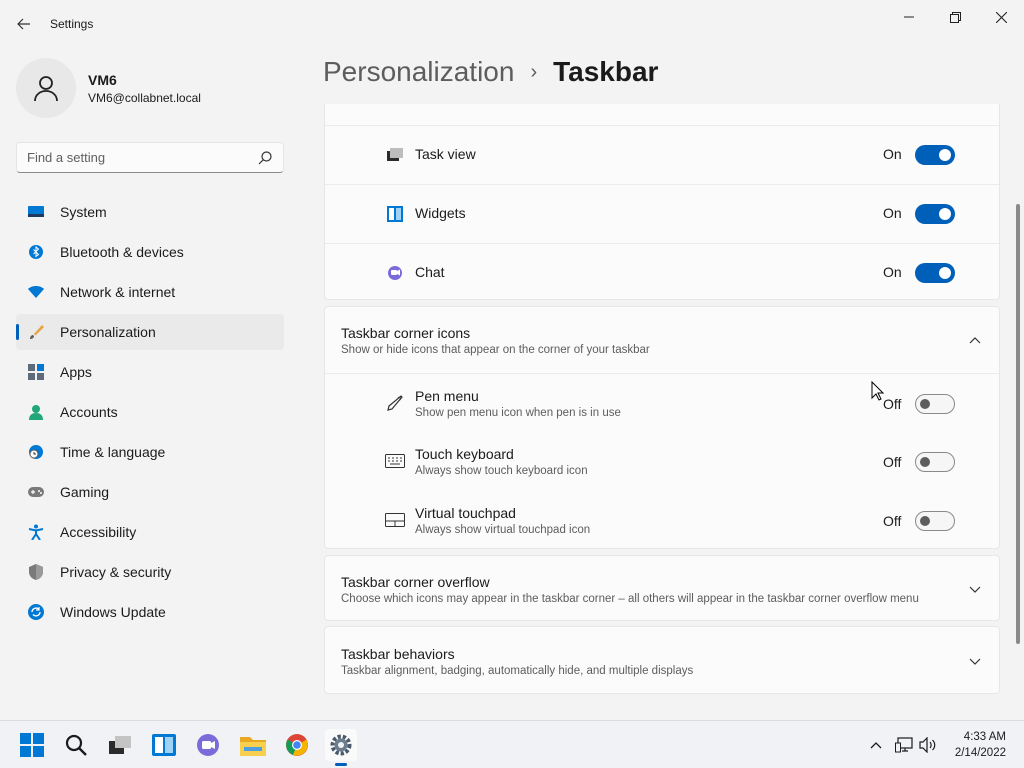 The height and width of the screenshot is (768, 1024). I want to click on close-button, so click(1001, 17).